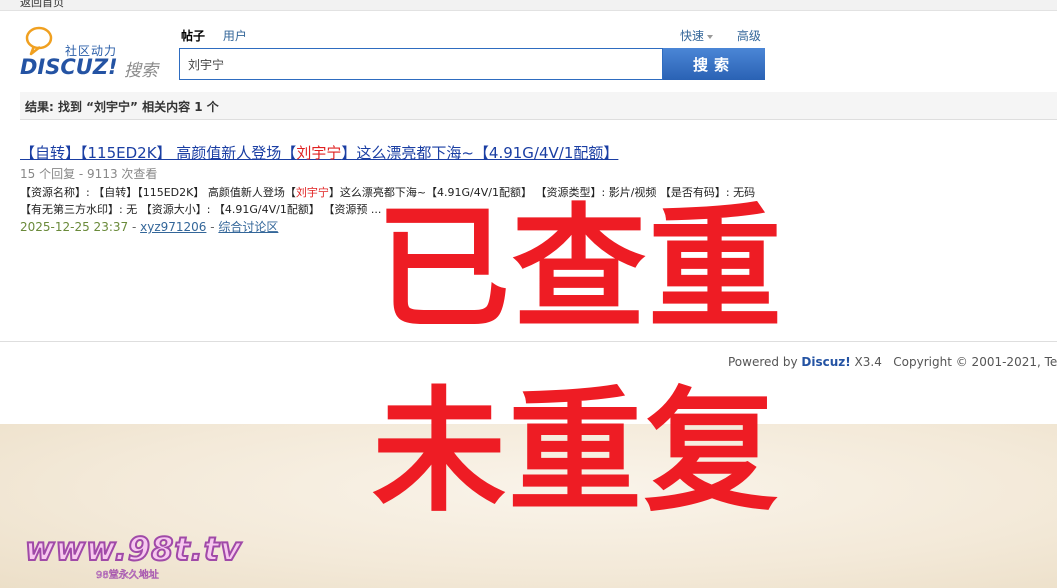 This screenshot has width=1057, height=588. I want to click on result-stats: 15 个回复 - 9113 次查看, so click(89, 174).